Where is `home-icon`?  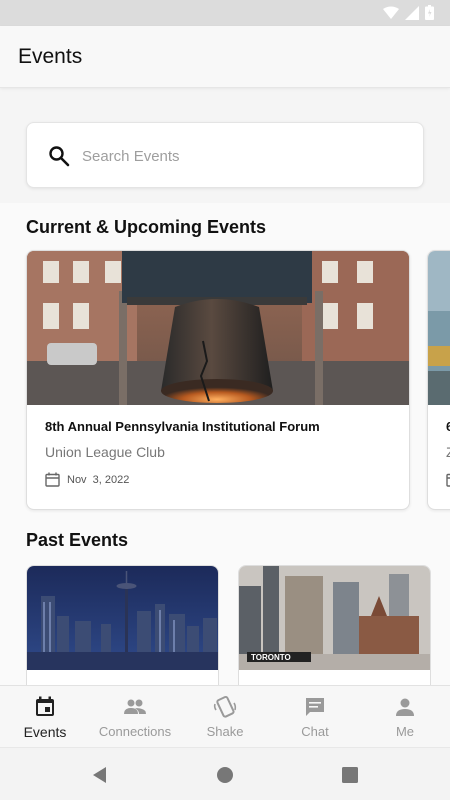
home-icon is located at coordinates (225, 775).